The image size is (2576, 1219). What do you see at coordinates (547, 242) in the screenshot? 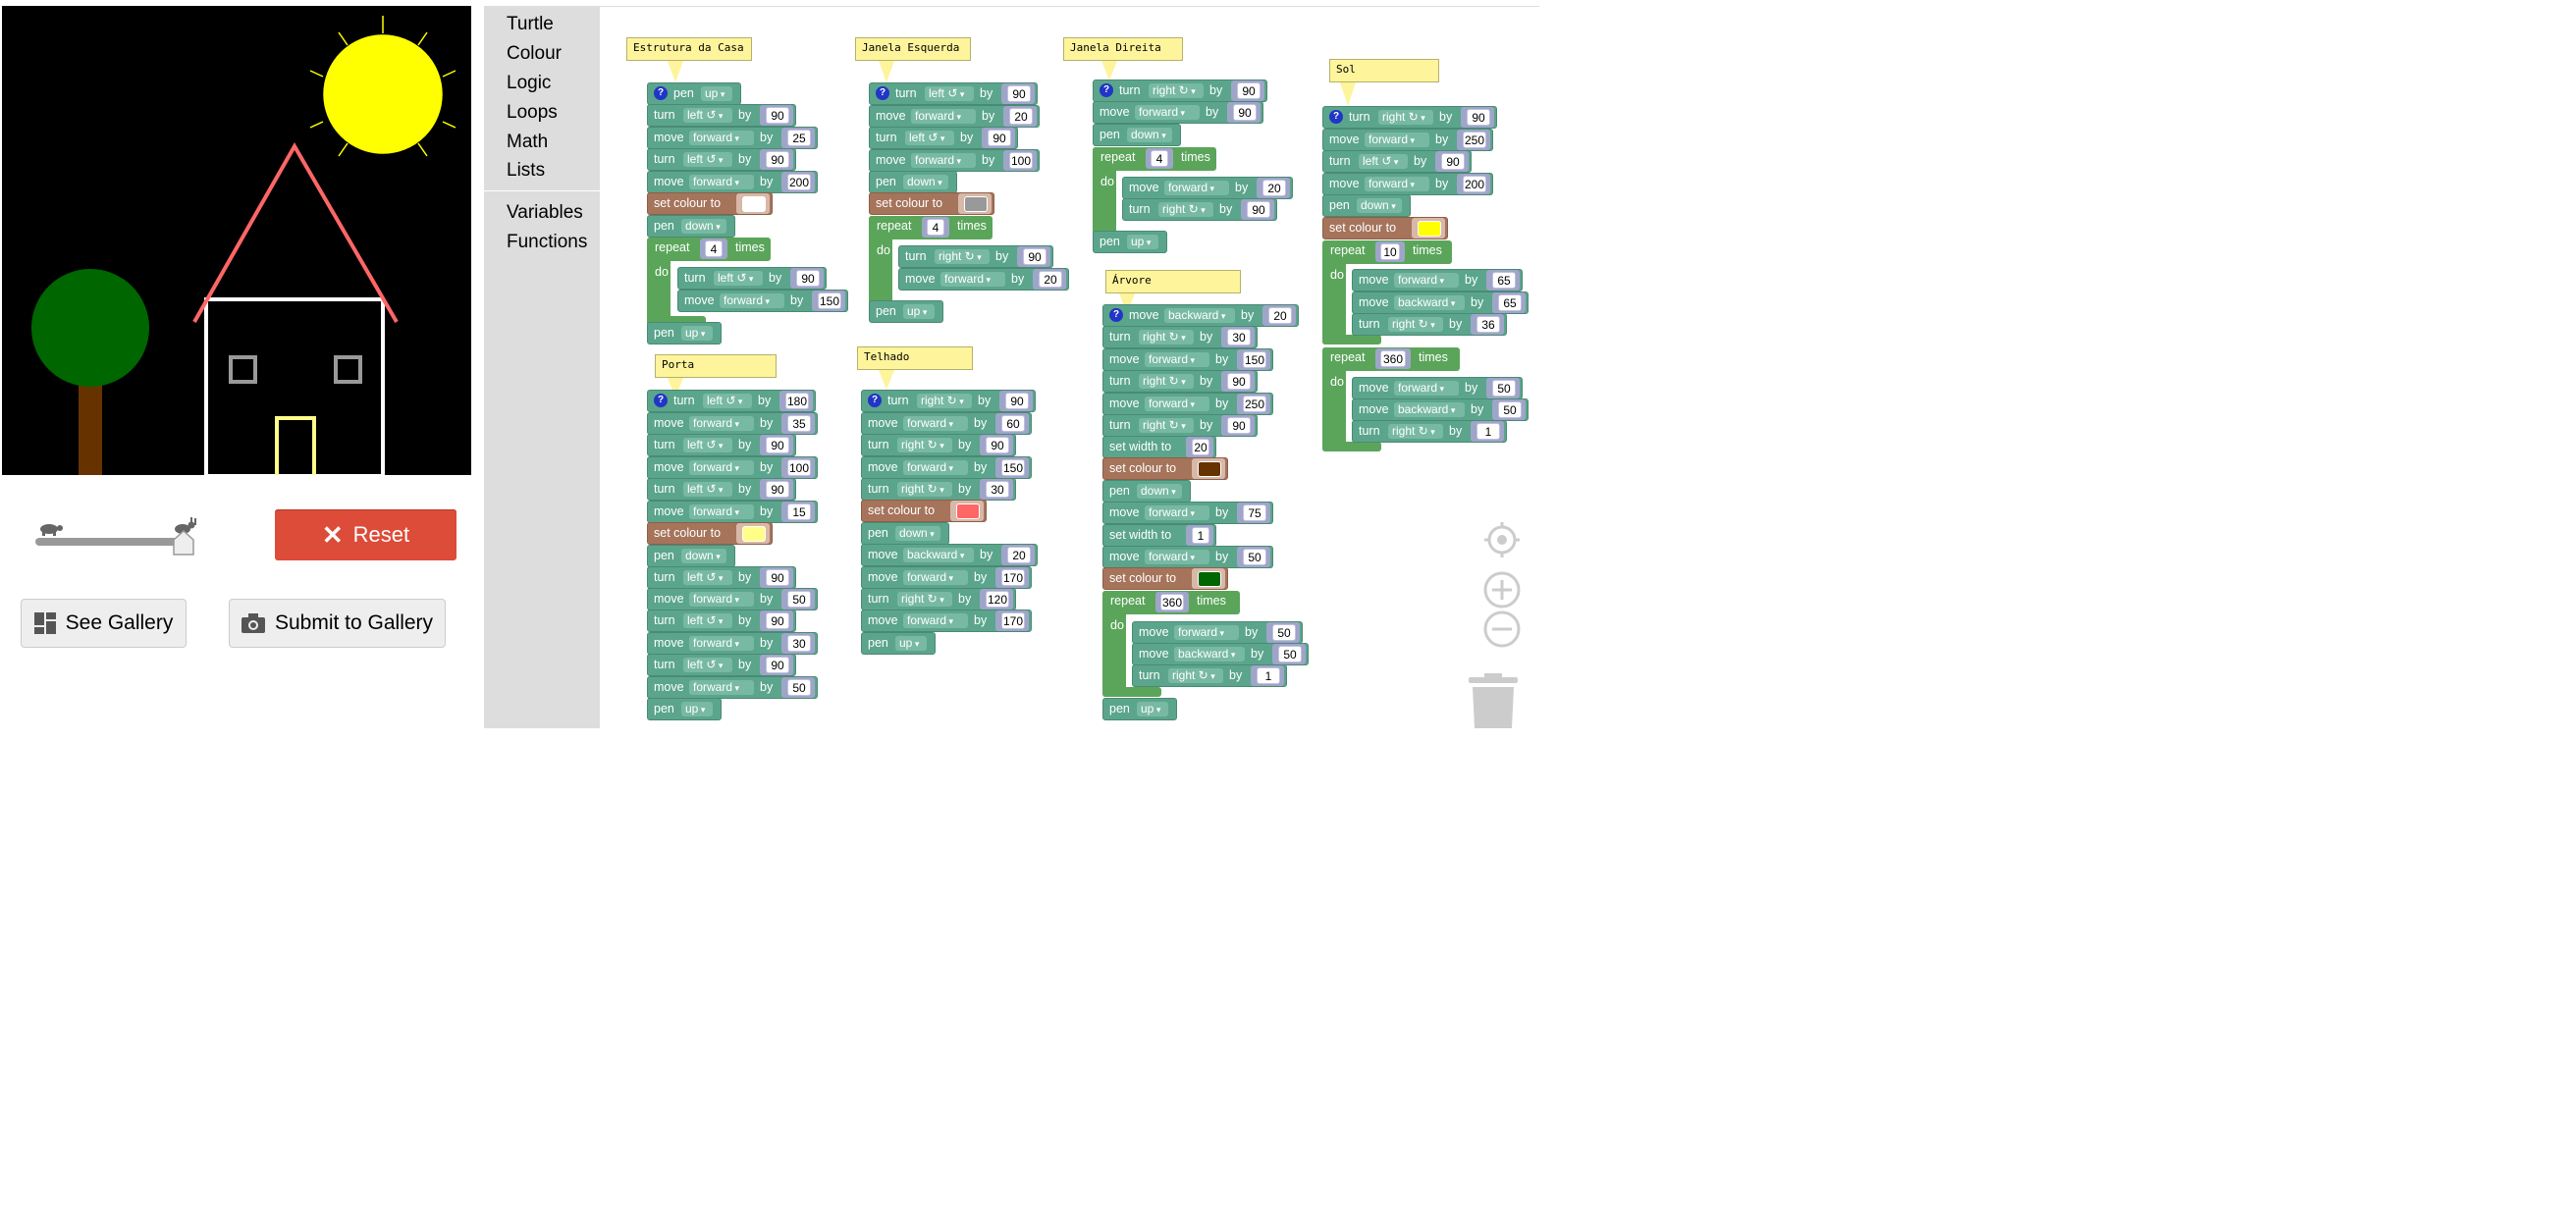
I see `toolbox-item-functions: Functions` at bounding box center [547, 242].